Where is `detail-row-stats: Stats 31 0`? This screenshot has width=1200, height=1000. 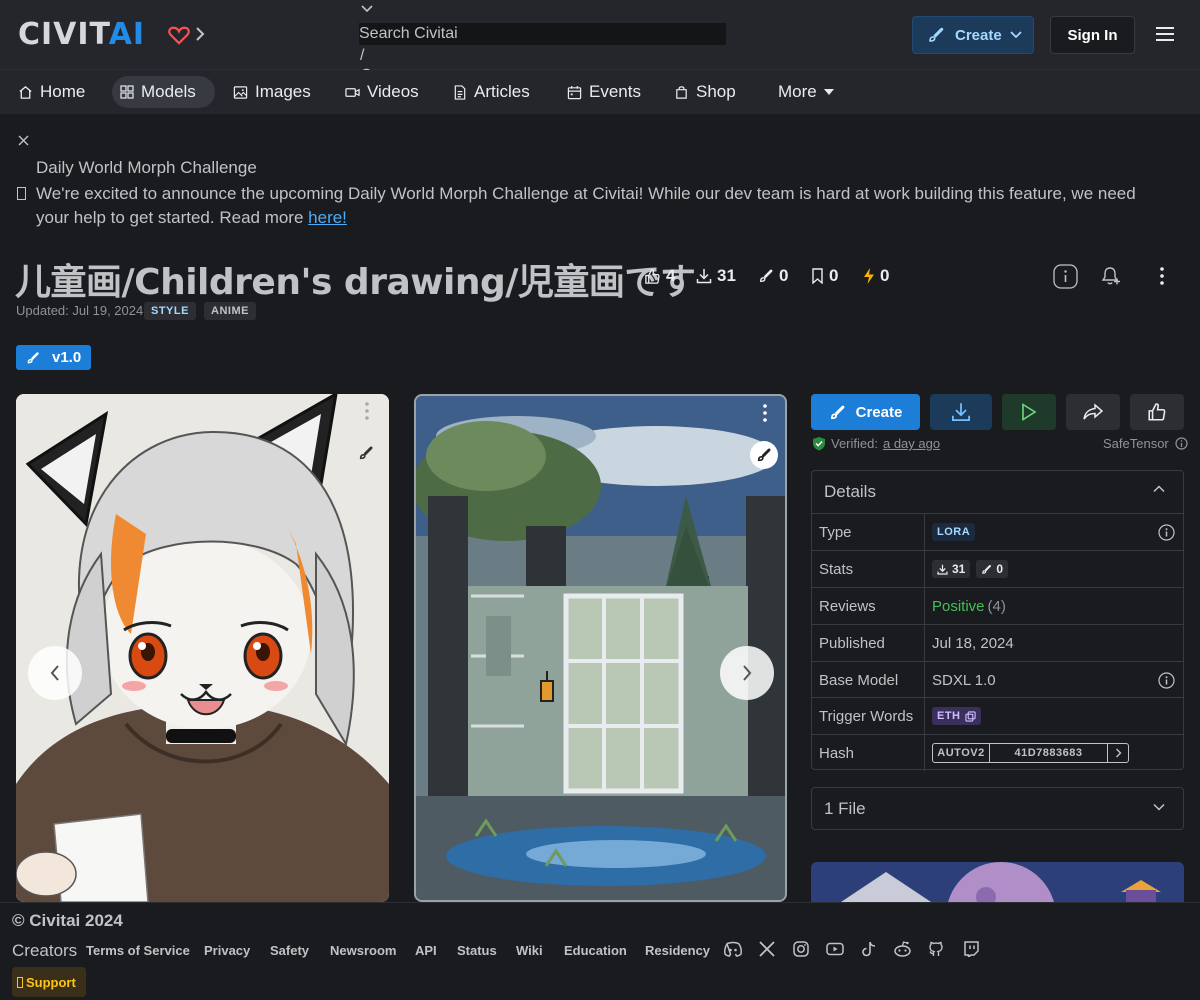 detail-row-stats: Stats 31 0 is located at coordinates (997, 568).